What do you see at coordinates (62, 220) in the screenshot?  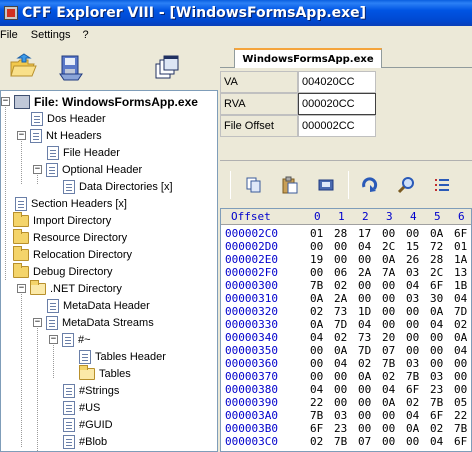 I see `tree-item-import-directory: Import Directory` at bounding box center [62, 220].